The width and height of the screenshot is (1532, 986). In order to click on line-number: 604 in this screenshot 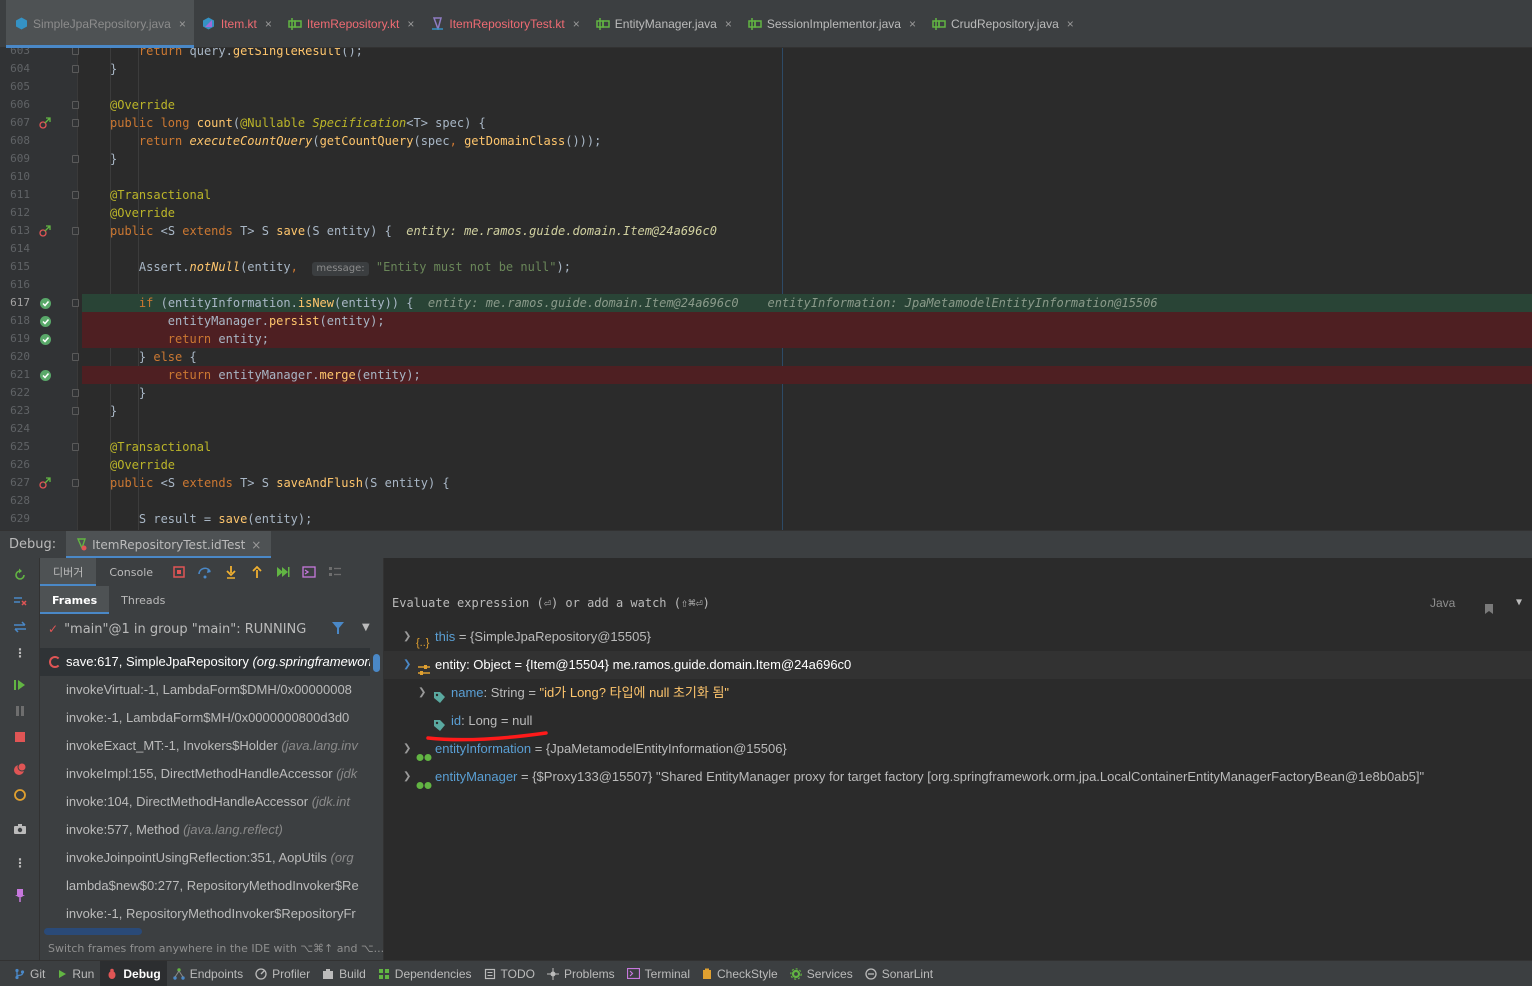, I will do `click(15, 69)`.